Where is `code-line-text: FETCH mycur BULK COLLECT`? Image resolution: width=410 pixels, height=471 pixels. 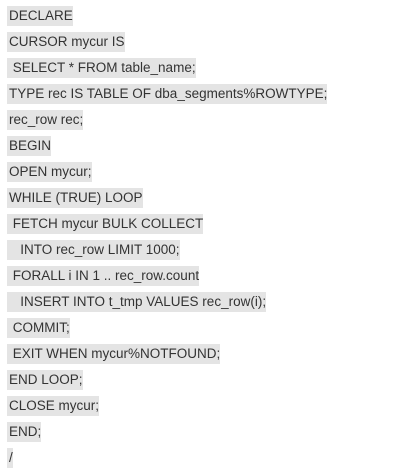 code-line-text: FETCH mycur BULK COLLECT is located at coordinates (105, 224).